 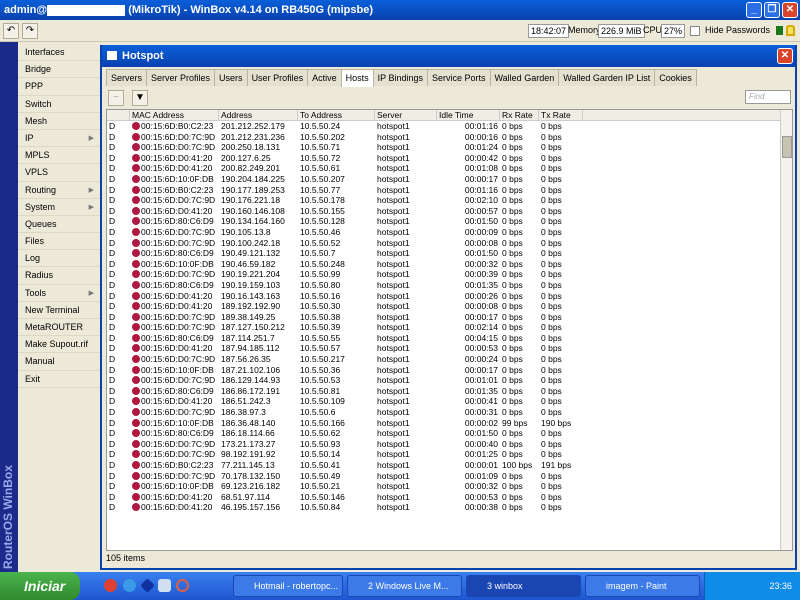 I want to click on column-header: Address, so click(x=258, y=115).